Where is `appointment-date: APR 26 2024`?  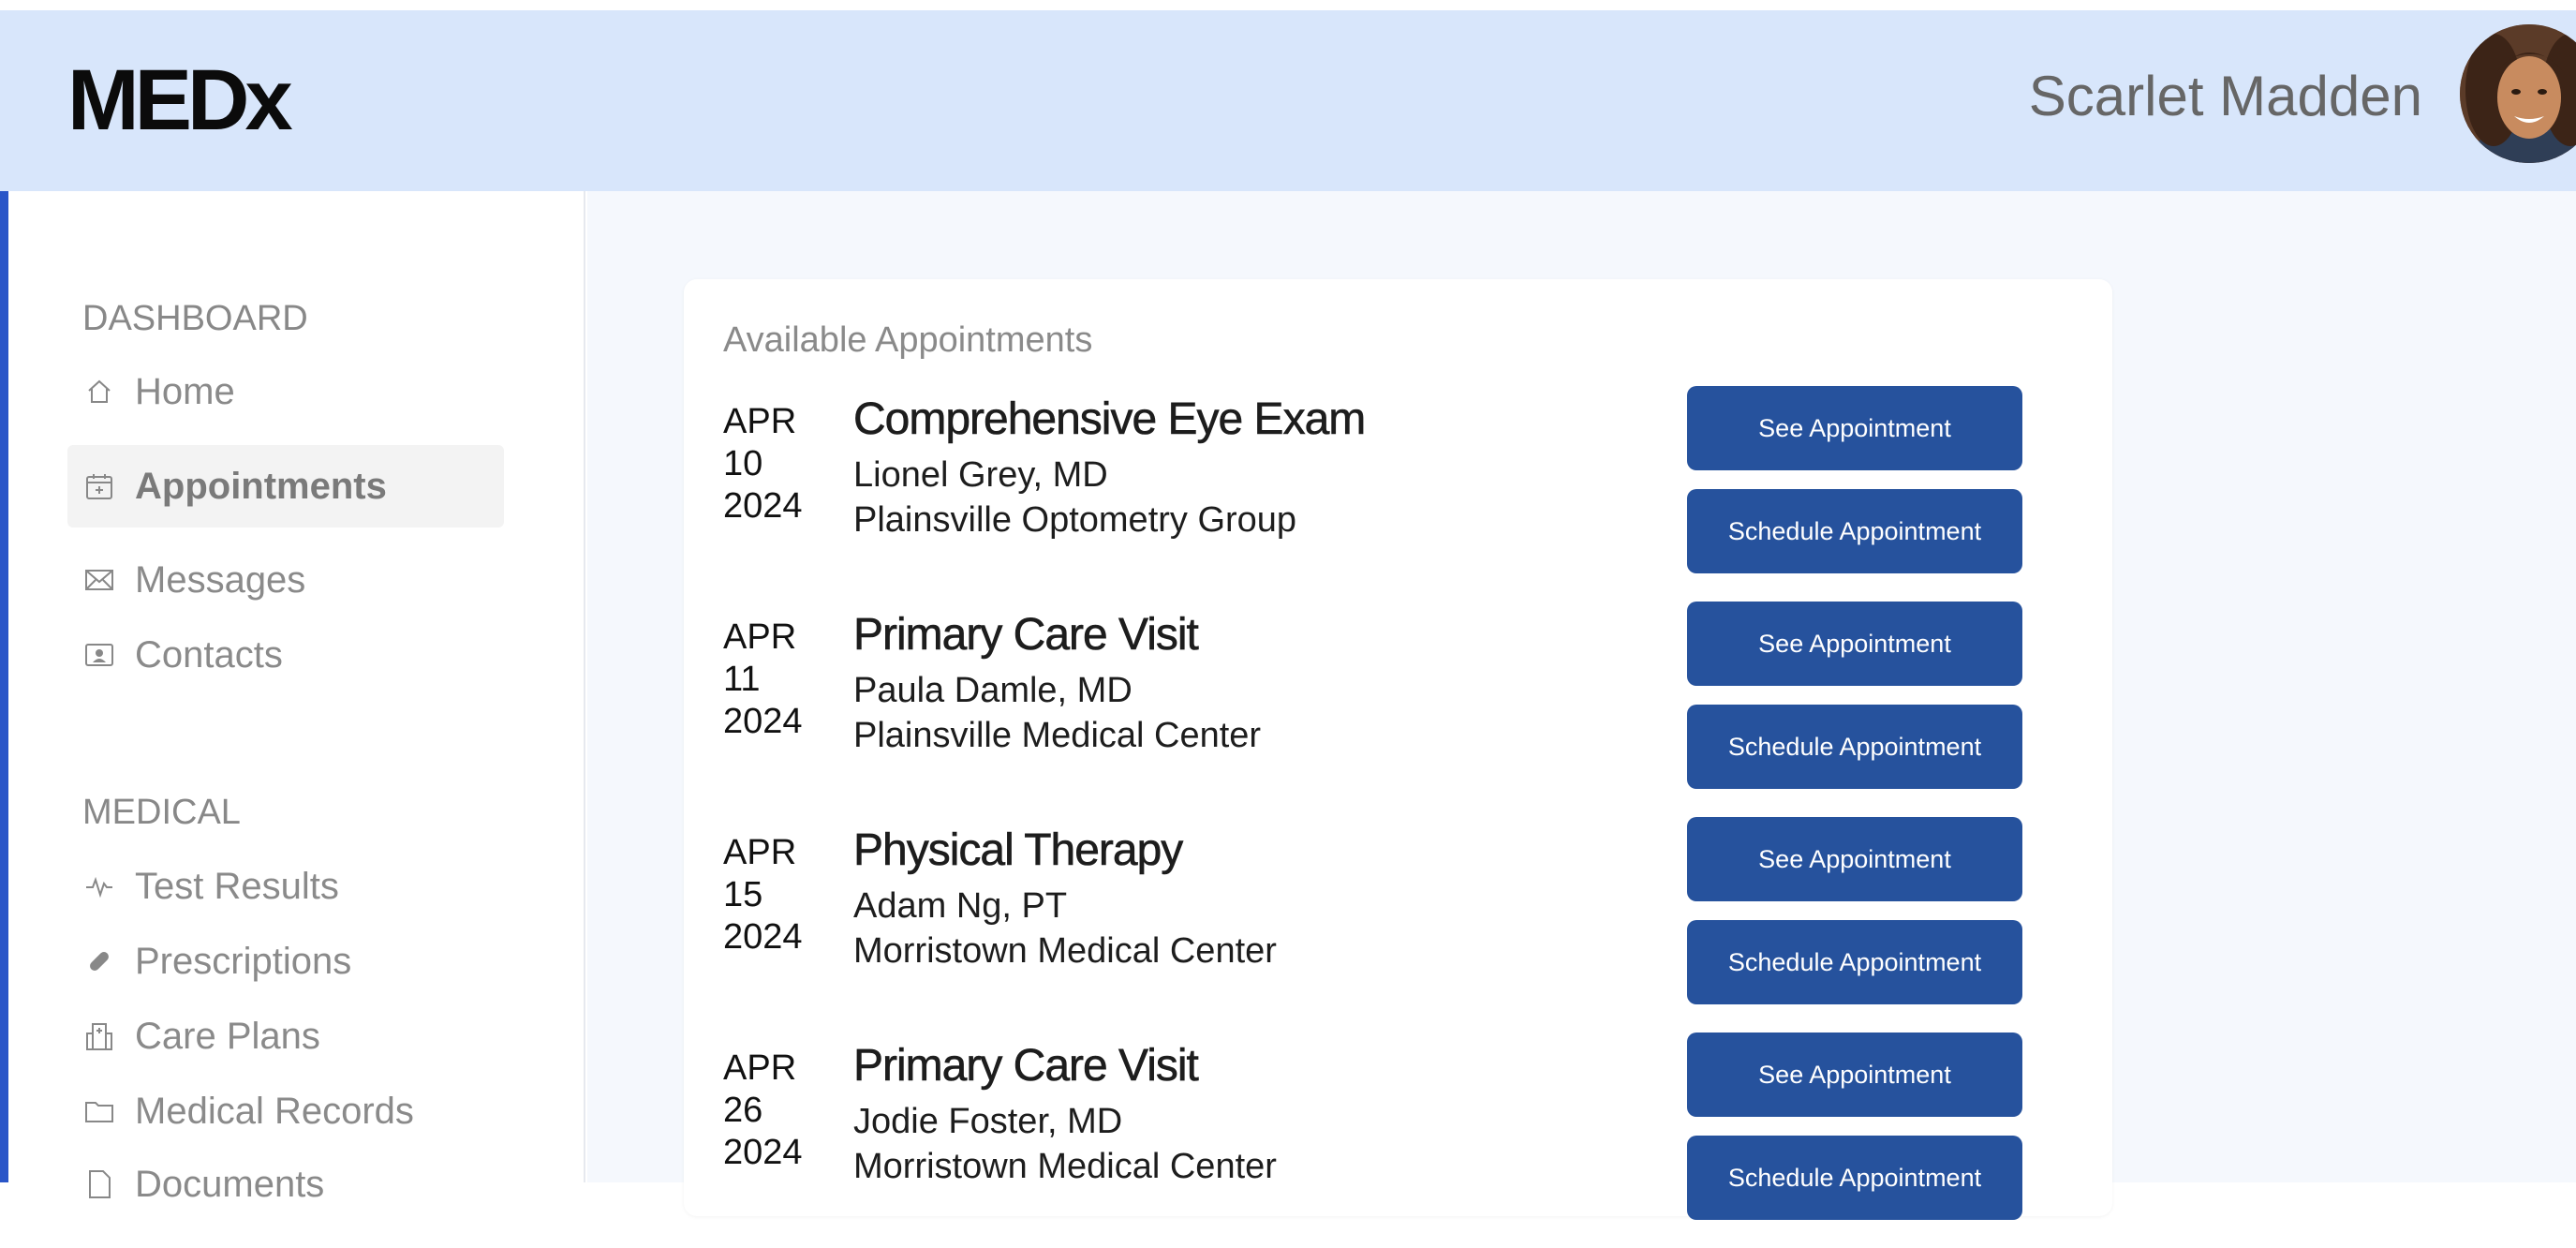
appointment-date: APR 26 2024 is located at coordinates (779, 1110).